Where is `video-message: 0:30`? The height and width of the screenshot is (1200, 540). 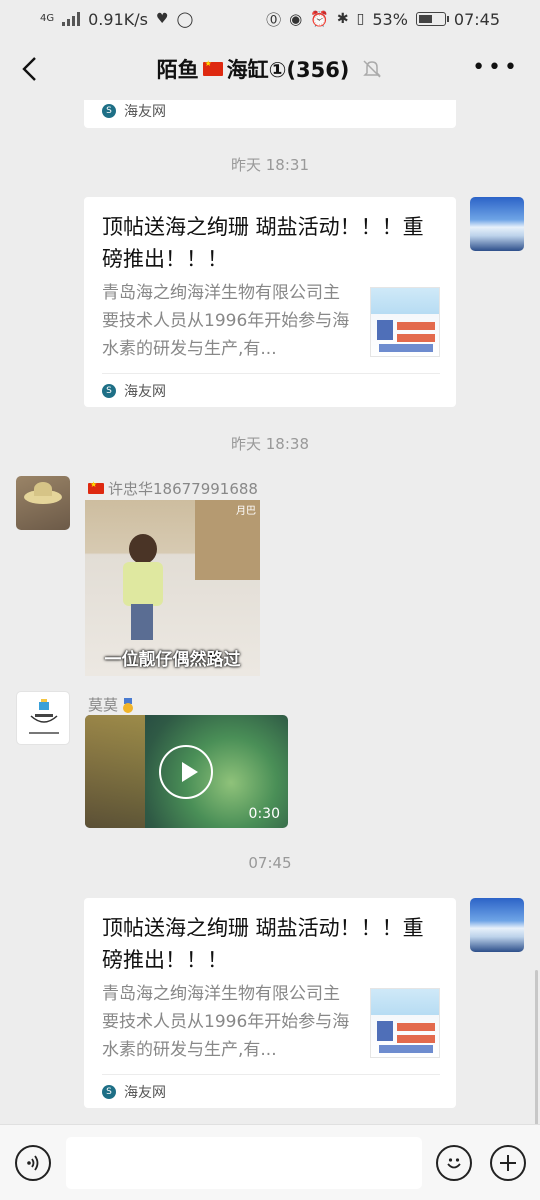
video-message: 0:30 is located at coordinates (186, 771).